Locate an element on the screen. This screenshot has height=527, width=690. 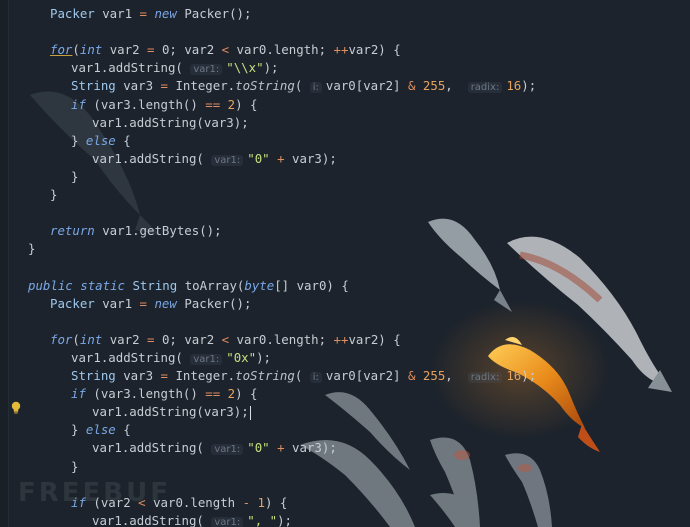
code-token: 255 is located at coordinates (434, 375).